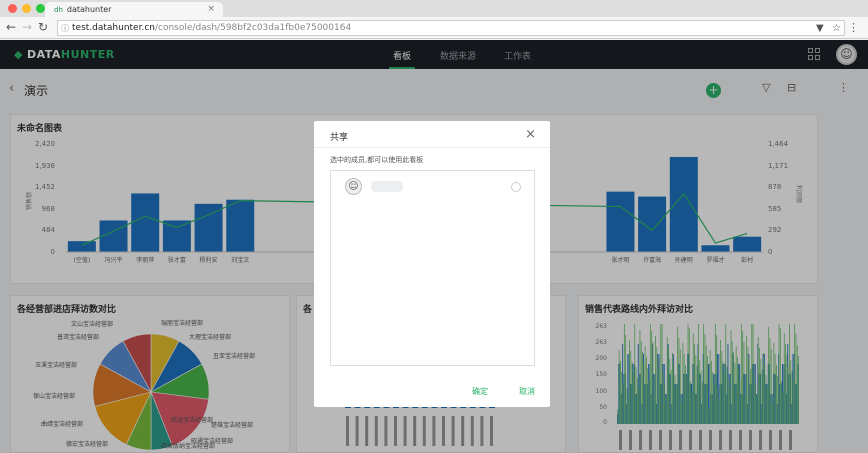 This screenshot has height=453, width=868. Describe the element at coordinates (27, 27) in the screenshot. I see `forward-button: →` at that location.